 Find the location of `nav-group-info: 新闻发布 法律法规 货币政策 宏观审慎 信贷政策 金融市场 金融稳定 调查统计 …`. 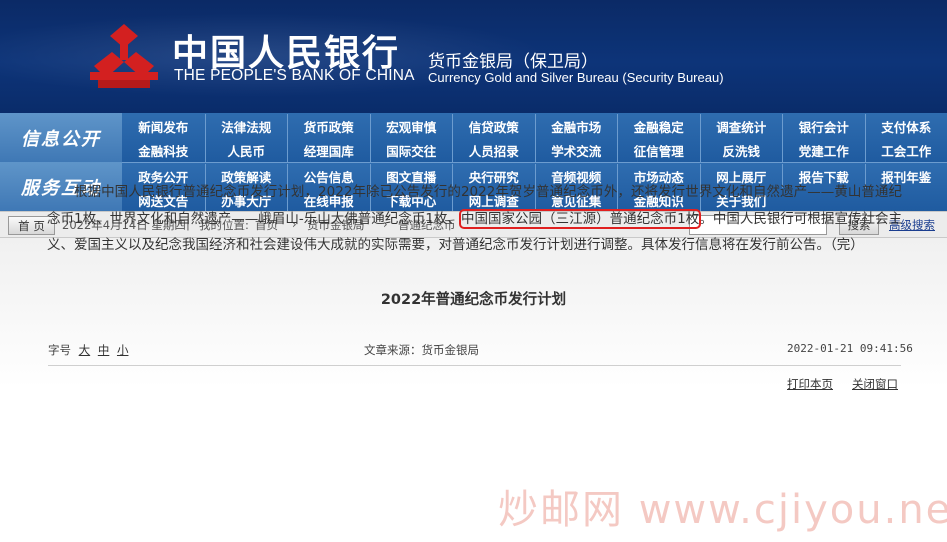

nav-group-info: 新闻发布 法律法规 货币政策 宏观审慎 信贷政策 金融市场 金融稳定 调查统计 … is located at coordinates (534, 137).